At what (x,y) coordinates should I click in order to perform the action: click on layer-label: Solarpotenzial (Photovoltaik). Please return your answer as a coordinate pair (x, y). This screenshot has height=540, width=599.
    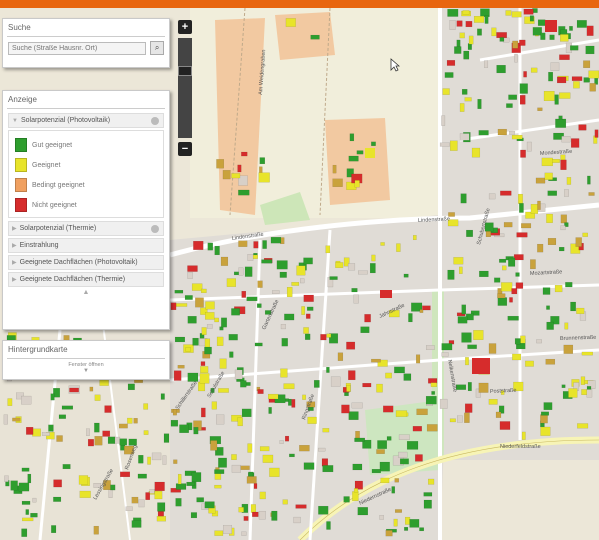
    Looking at the image, I should click on (65, 120).